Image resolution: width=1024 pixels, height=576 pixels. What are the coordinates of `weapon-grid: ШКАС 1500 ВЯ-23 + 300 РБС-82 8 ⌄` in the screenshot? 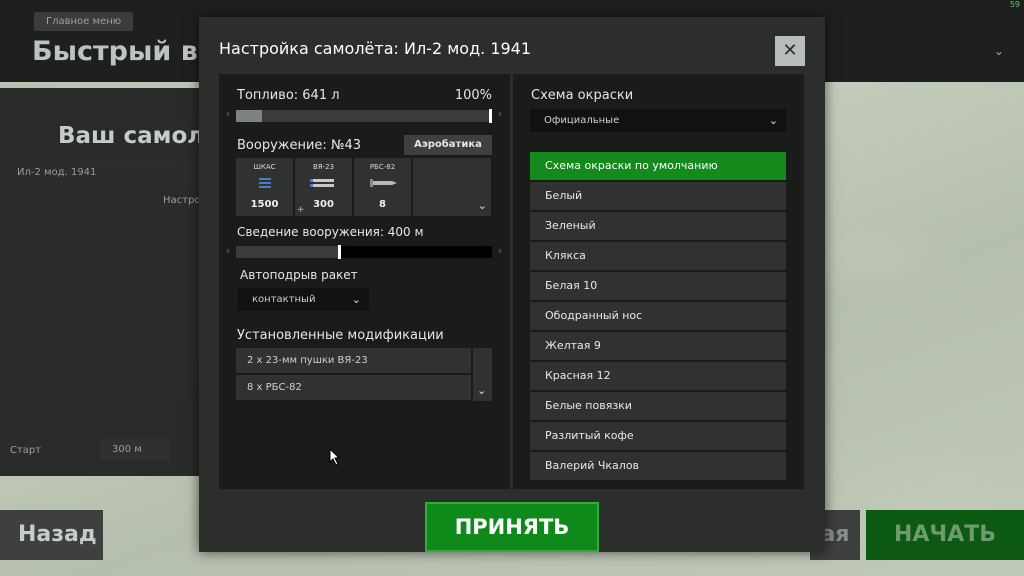 It's located at (364, 188).